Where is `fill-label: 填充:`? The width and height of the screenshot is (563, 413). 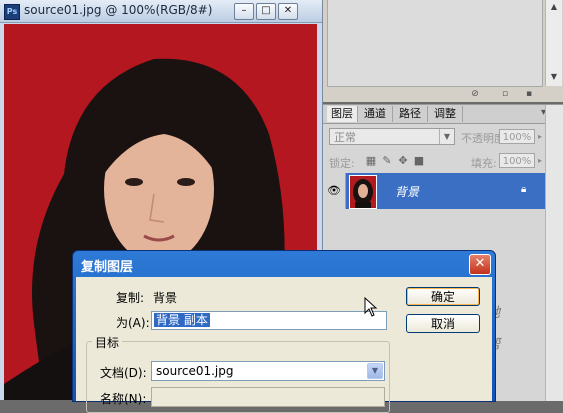 fill-label: 填充: is located at coordinates (484, 163).